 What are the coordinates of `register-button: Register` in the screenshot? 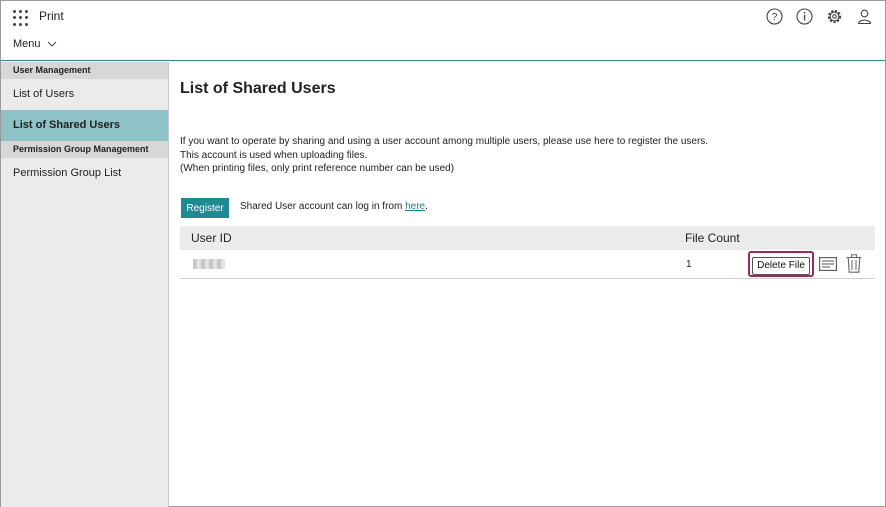 It's located at (205, 208).